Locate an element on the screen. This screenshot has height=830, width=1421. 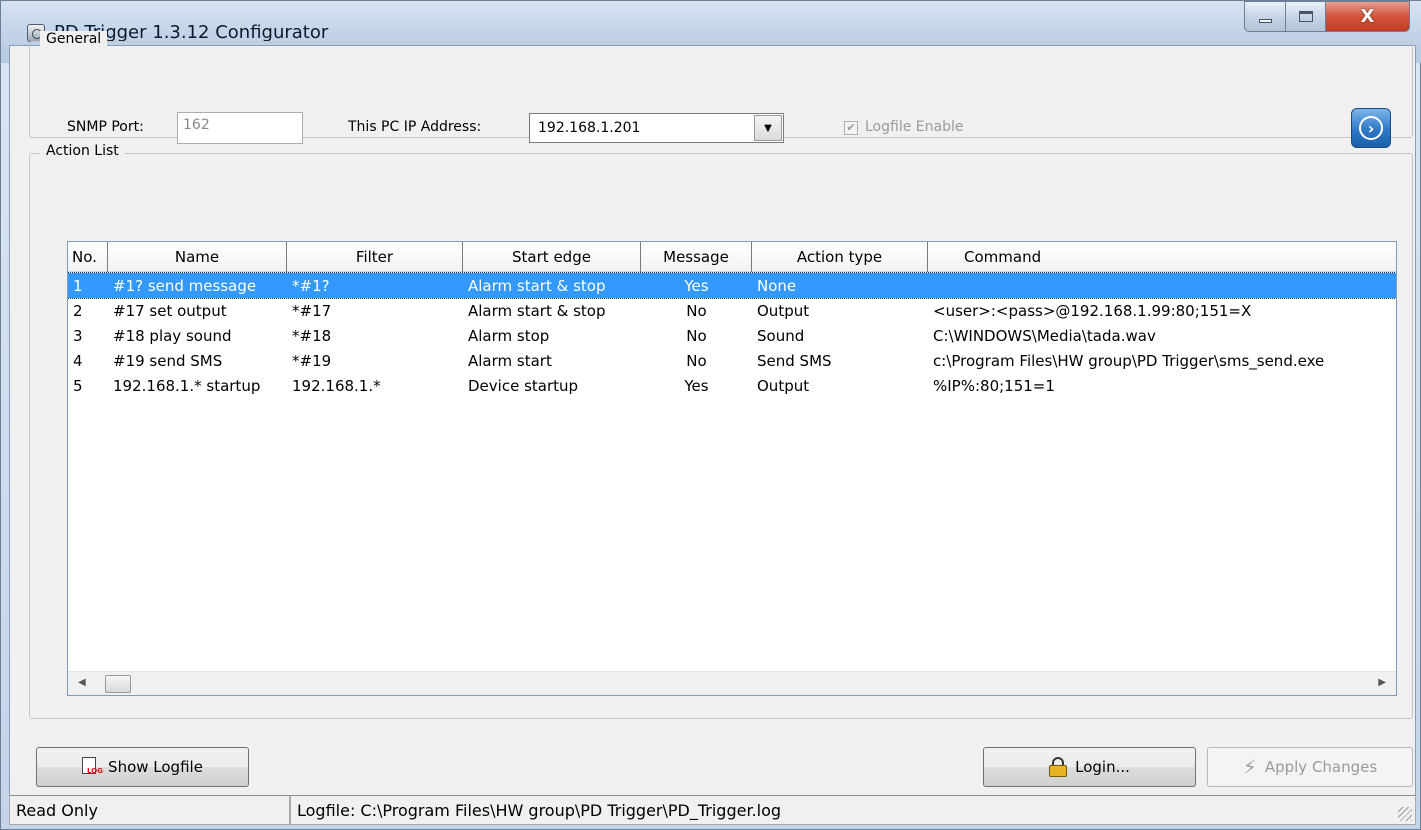
cell-start-edge: Alarm start is located at coordinates (510, 360).